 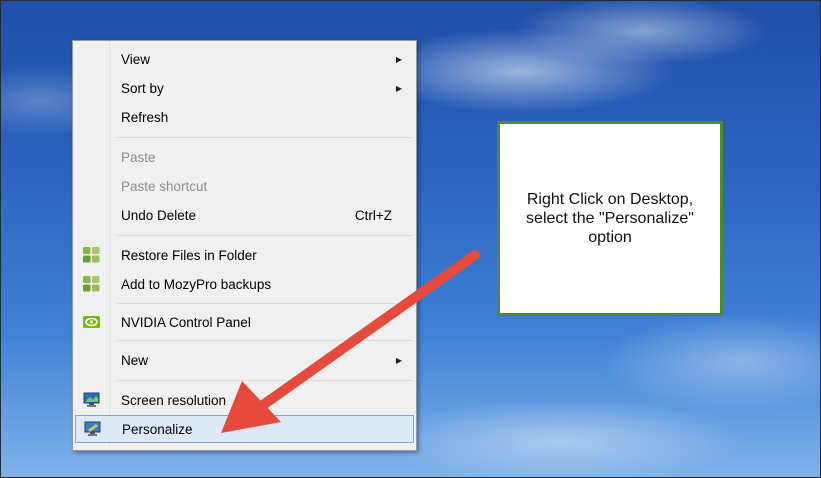 What do you see at coordinates (350, 341) in the screenshot?
I see `pointer-arrow-annotation` at bounding box center [350, 341].